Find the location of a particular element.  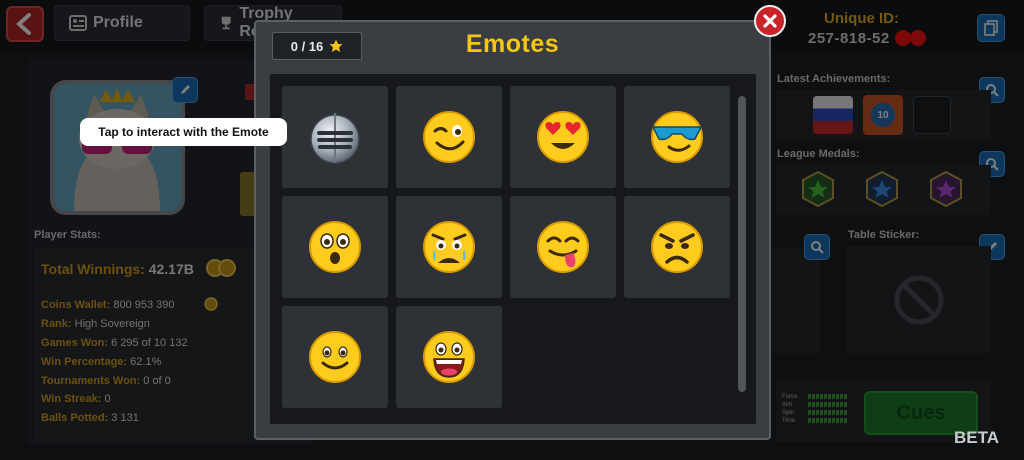

crying-face-icon is located at coordinates (449, 247).